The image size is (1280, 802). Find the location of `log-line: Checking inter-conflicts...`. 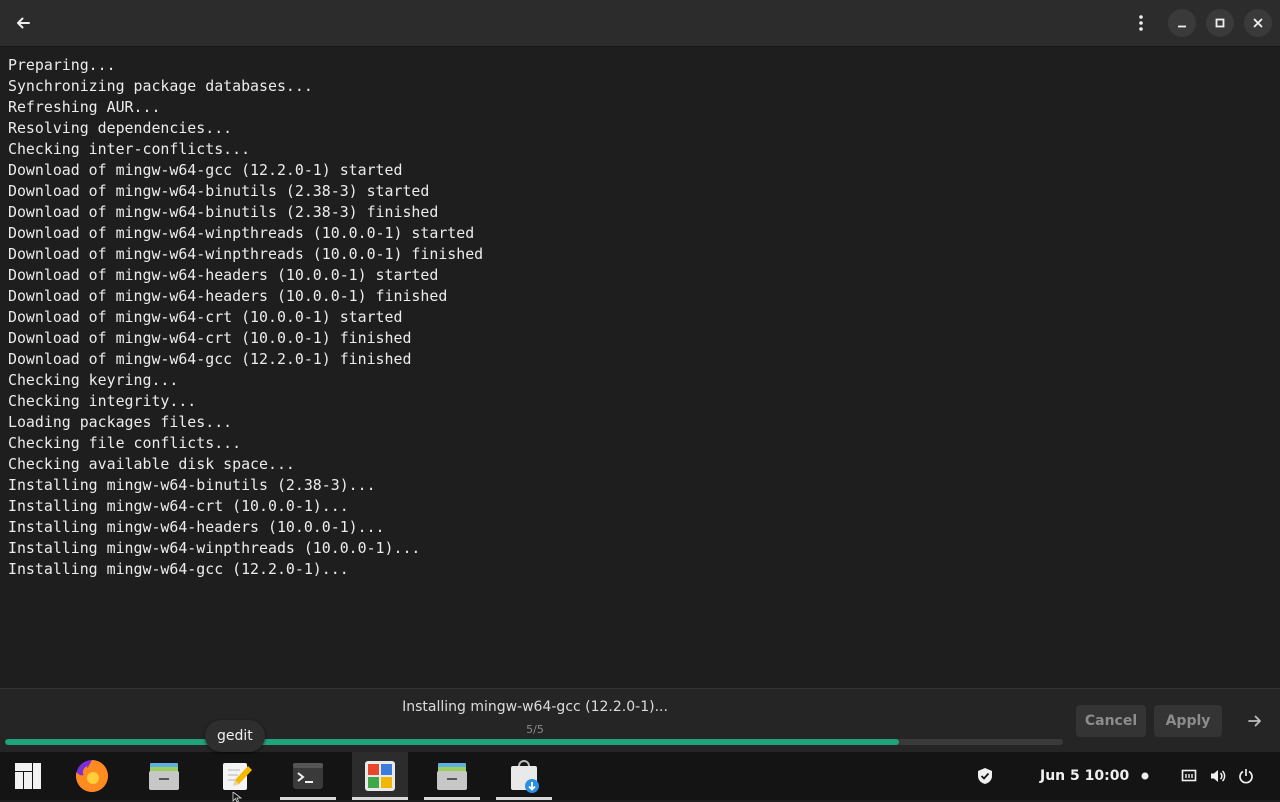

log-line: Checking inter-conflicts... is located at coordinates (129, 149).